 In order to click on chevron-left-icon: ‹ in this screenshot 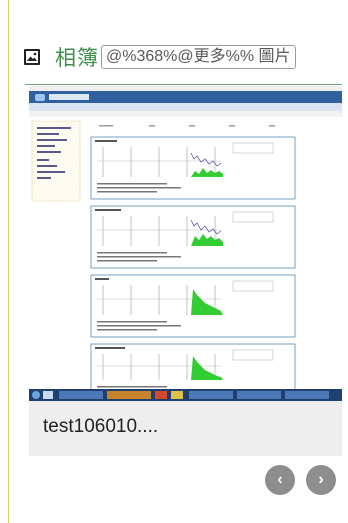, I will do `click(280, 479)`.